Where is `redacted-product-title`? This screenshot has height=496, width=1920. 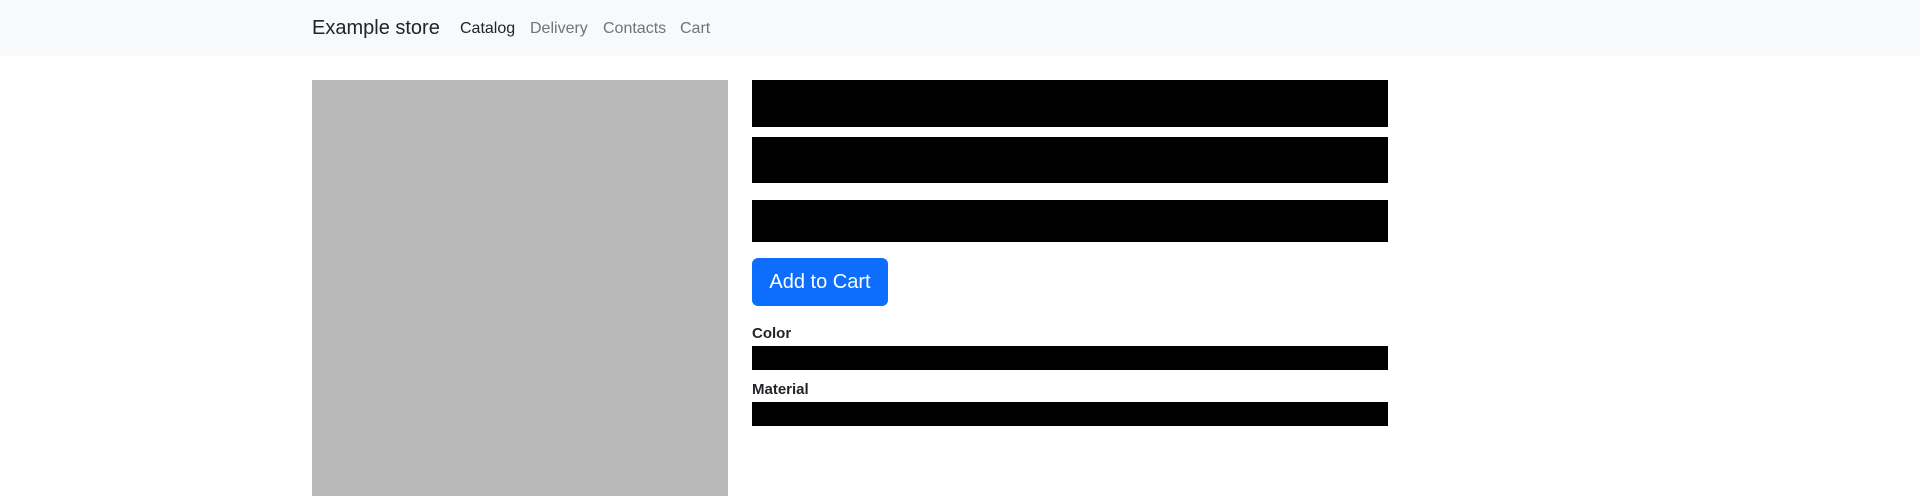
redacted-product-title is located at coordinates (1070, 103).